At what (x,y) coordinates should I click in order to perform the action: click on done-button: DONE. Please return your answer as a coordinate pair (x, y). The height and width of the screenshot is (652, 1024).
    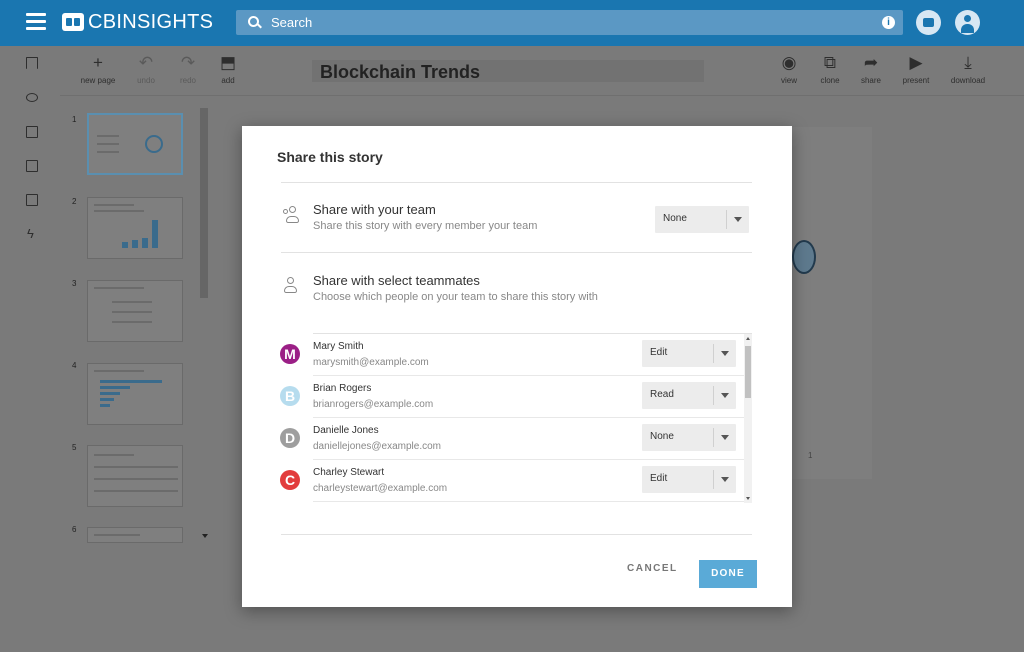
    Looking at the image, I should click on (728, 574).